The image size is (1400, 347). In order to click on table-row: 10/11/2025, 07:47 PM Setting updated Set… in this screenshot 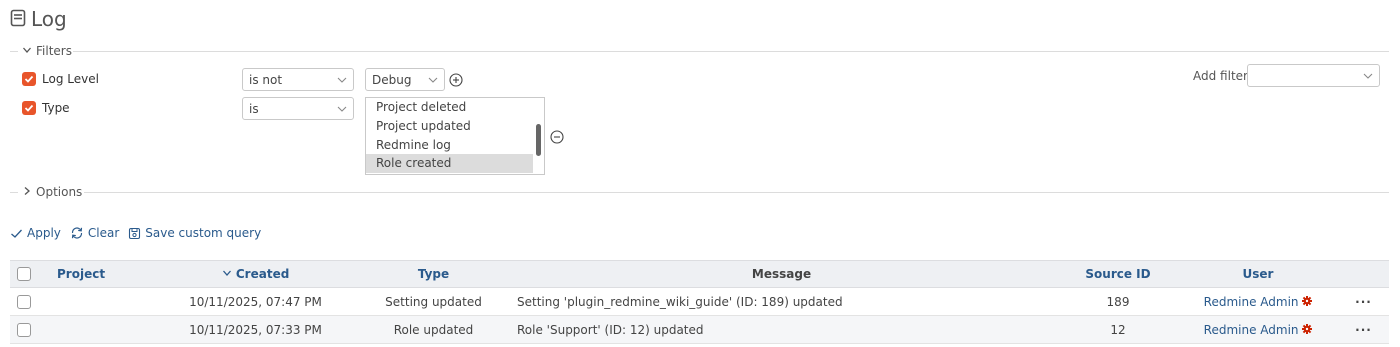, I will do `click(699, 301)`.